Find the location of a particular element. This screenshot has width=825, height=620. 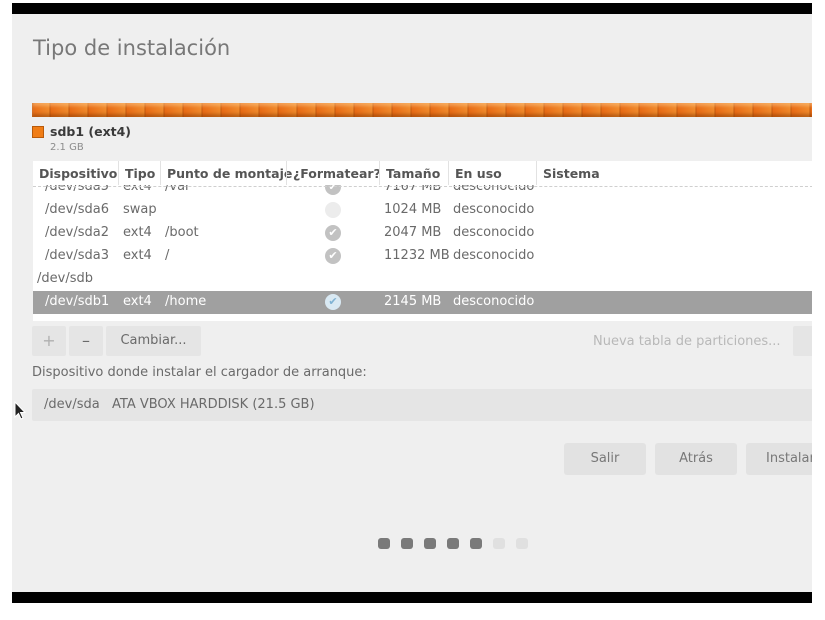

column-header-system: Sistema is located at coordinates (571, 174).